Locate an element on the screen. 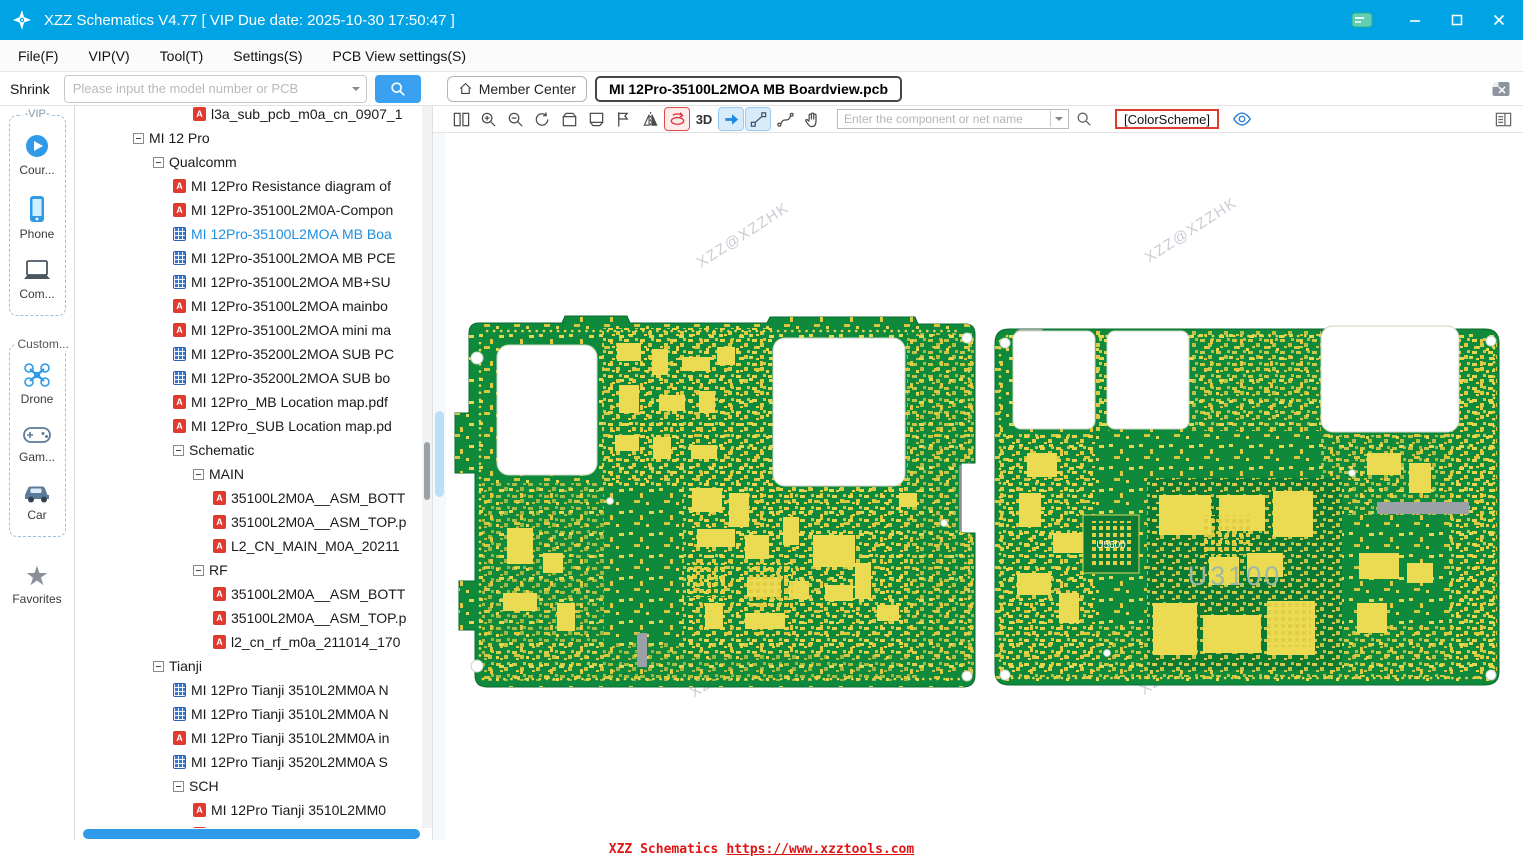 This screenshot has width=1523, height=858. tree-item: MI 12Pro Tianji 3520L2MM0A S is located at coordinates (248, 762).